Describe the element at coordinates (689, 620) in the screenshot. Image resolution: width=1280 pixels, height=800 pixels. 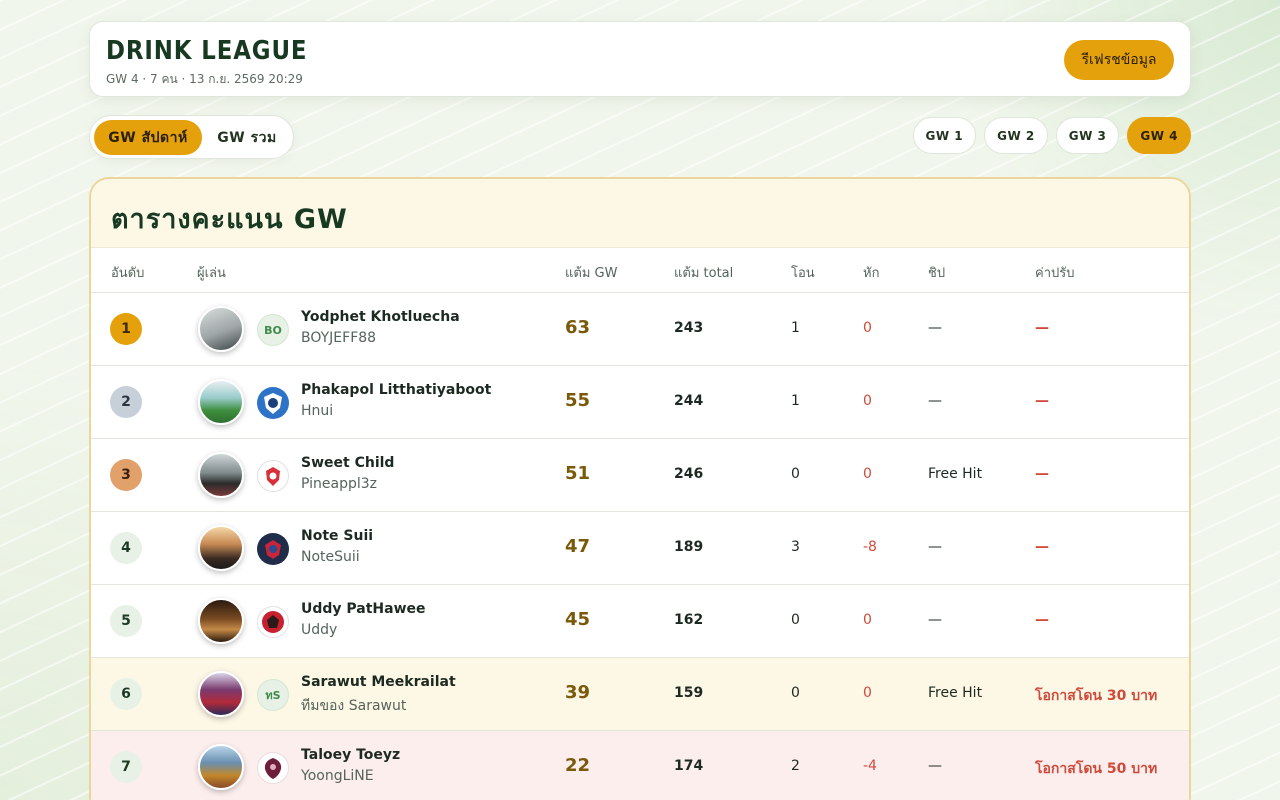
I see `total-points: 162` at that location.